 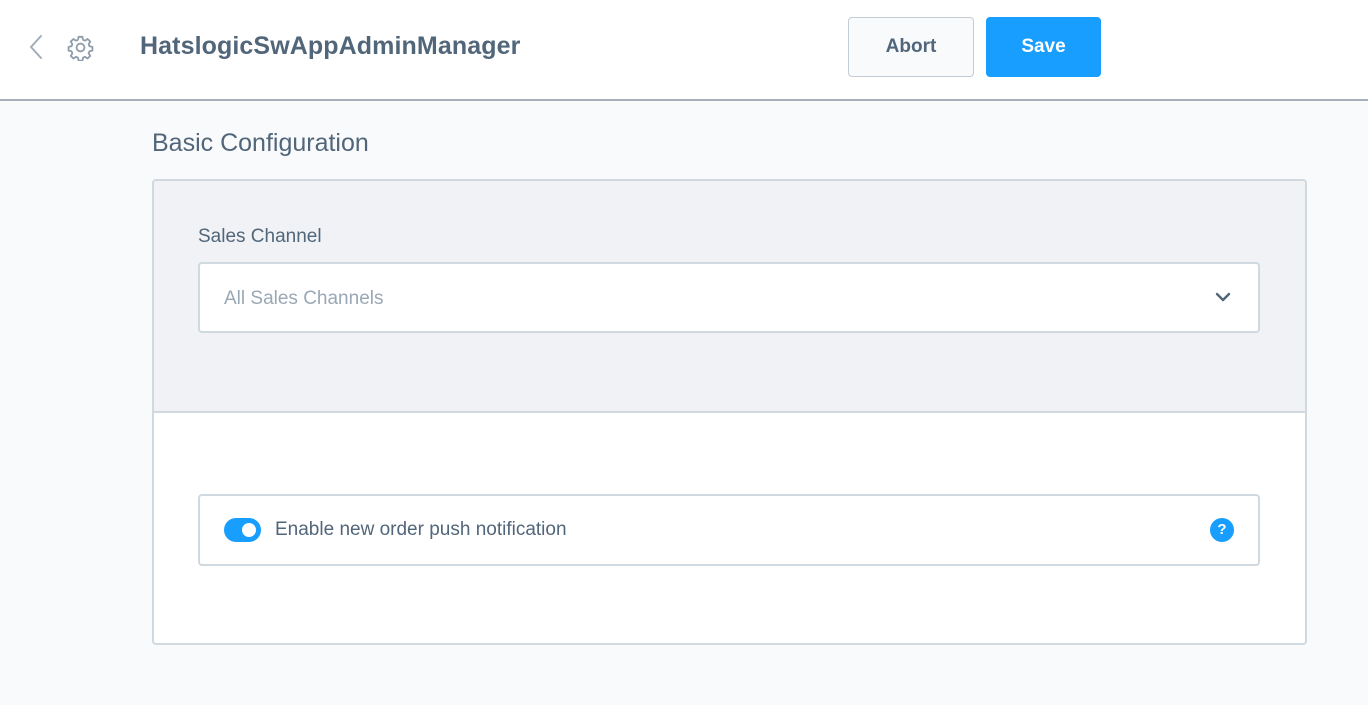 I want to click on chevron-left-icon, so click(x=36, y=47).